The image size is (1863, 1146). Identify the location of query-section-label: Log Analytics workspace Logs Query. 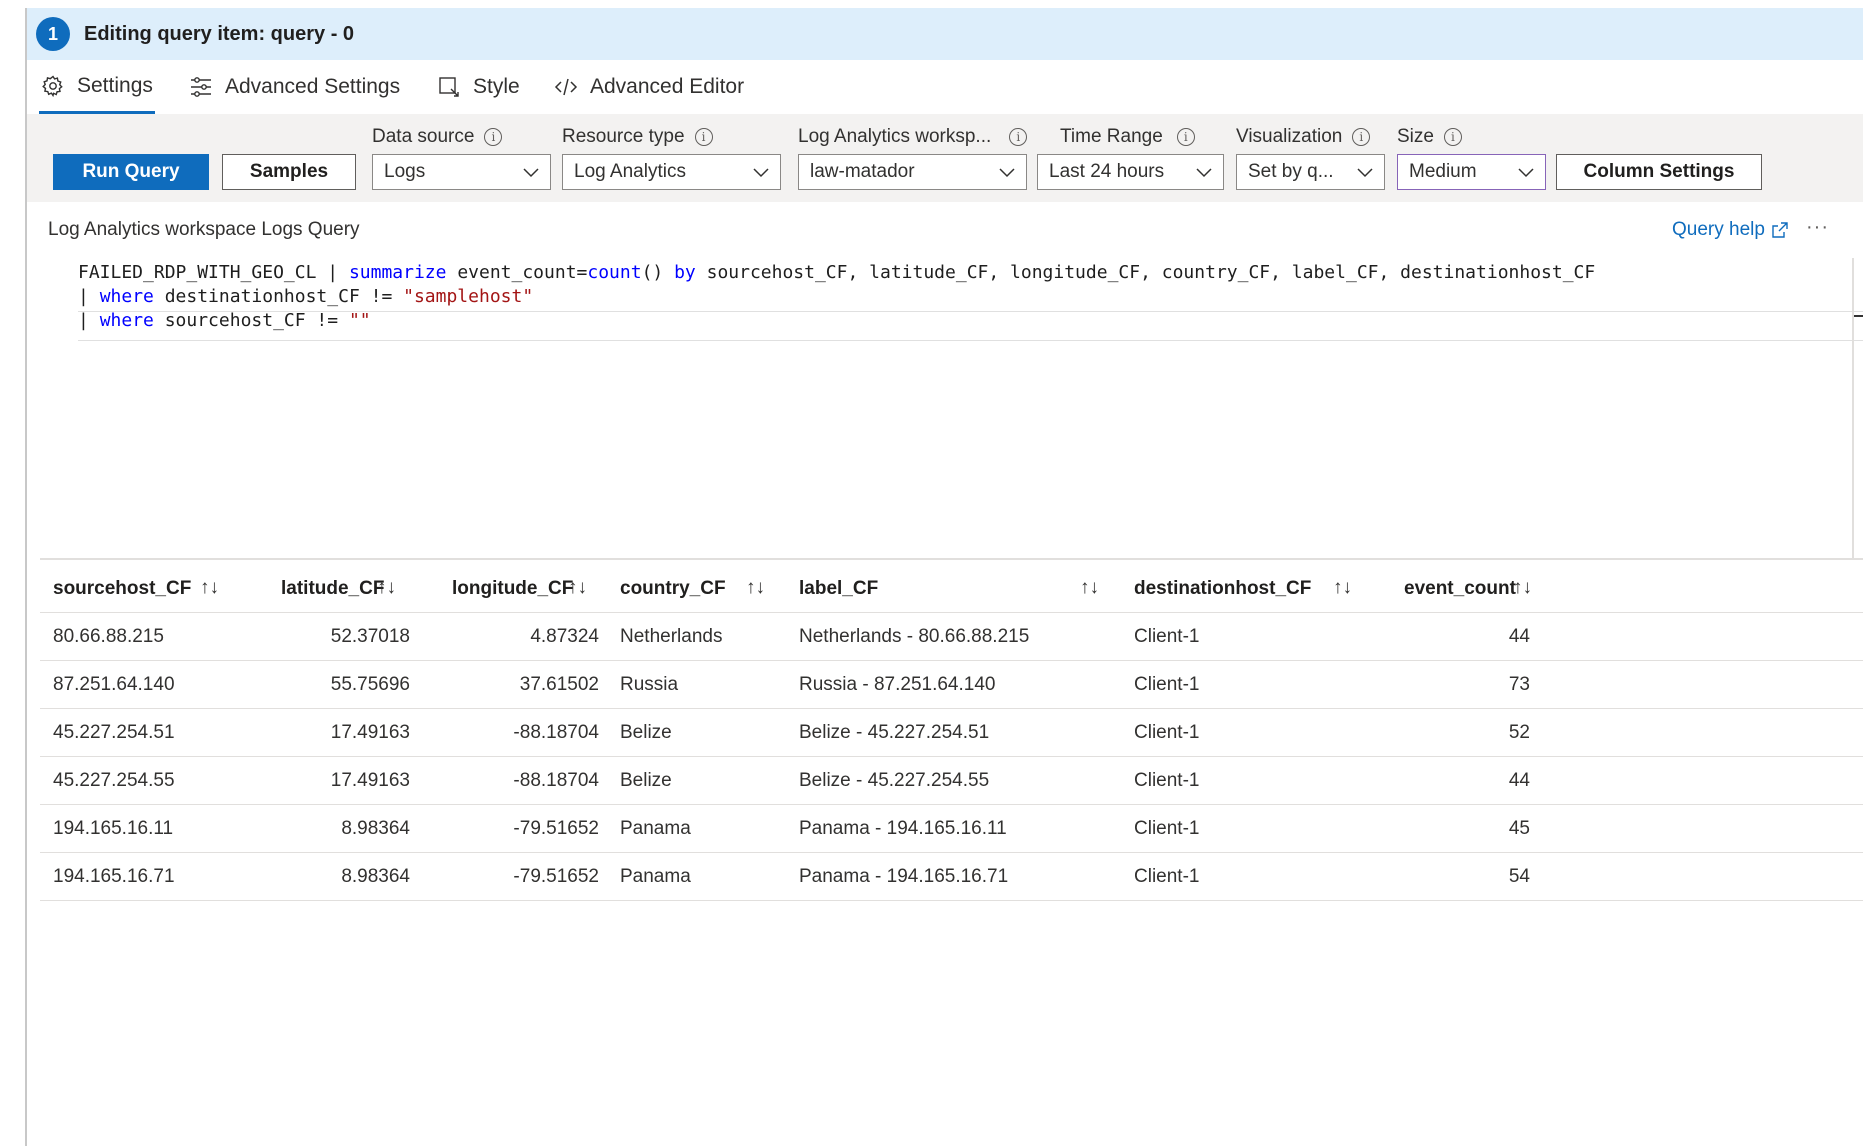
(204, 229).